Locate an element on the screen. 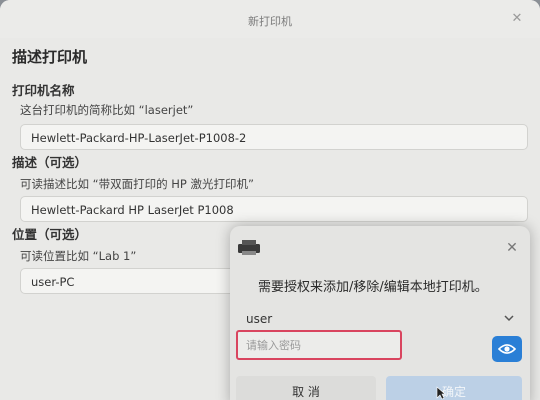  description-hint: 可读描述比如 “带双面打印的 HP 激光打印机” is located at coordinates (137, 184).